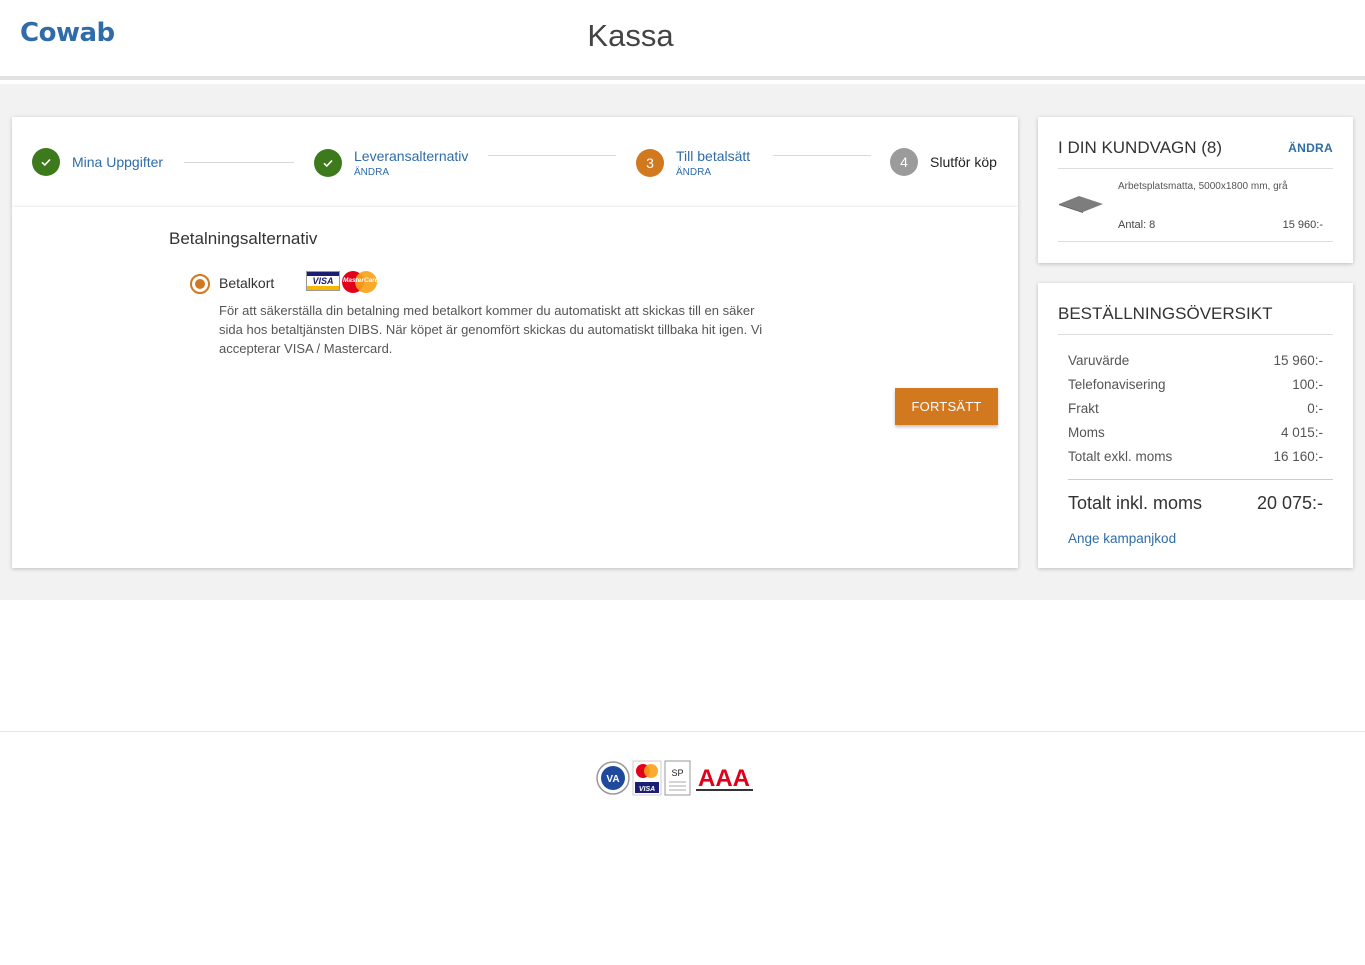 The image size is (1365, 965). I want to click on step-number: 4, so click(904, 162).